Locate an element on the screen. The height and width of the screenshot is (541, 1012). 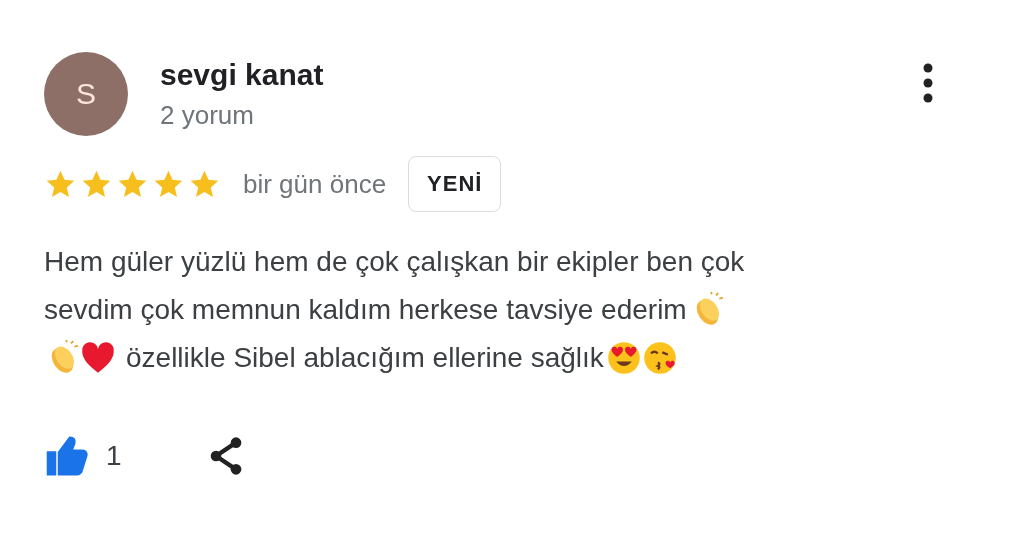
review-text: özellikle Sibel ablacığım ellerine sağlık is located at coordinates (365, 358).